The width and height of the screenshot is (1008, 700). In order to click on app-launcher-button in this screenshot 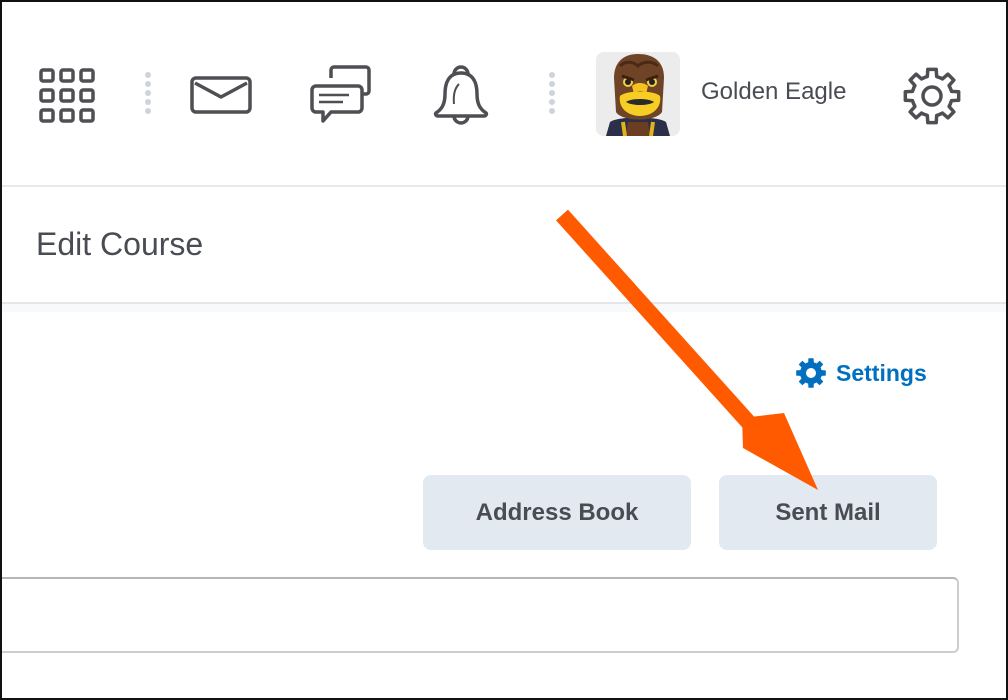, I will do `click(67, 95)`.